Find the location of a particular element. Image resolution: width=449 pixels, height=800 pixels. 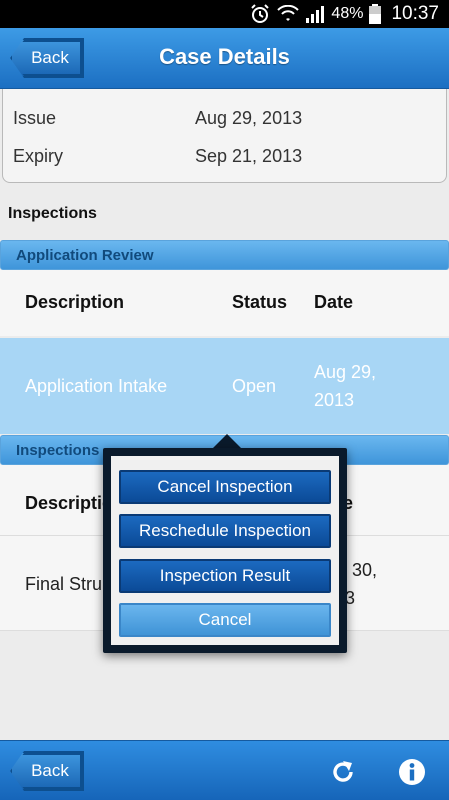

group-header-application-review: Application Review is located at coordinates (224, 255).